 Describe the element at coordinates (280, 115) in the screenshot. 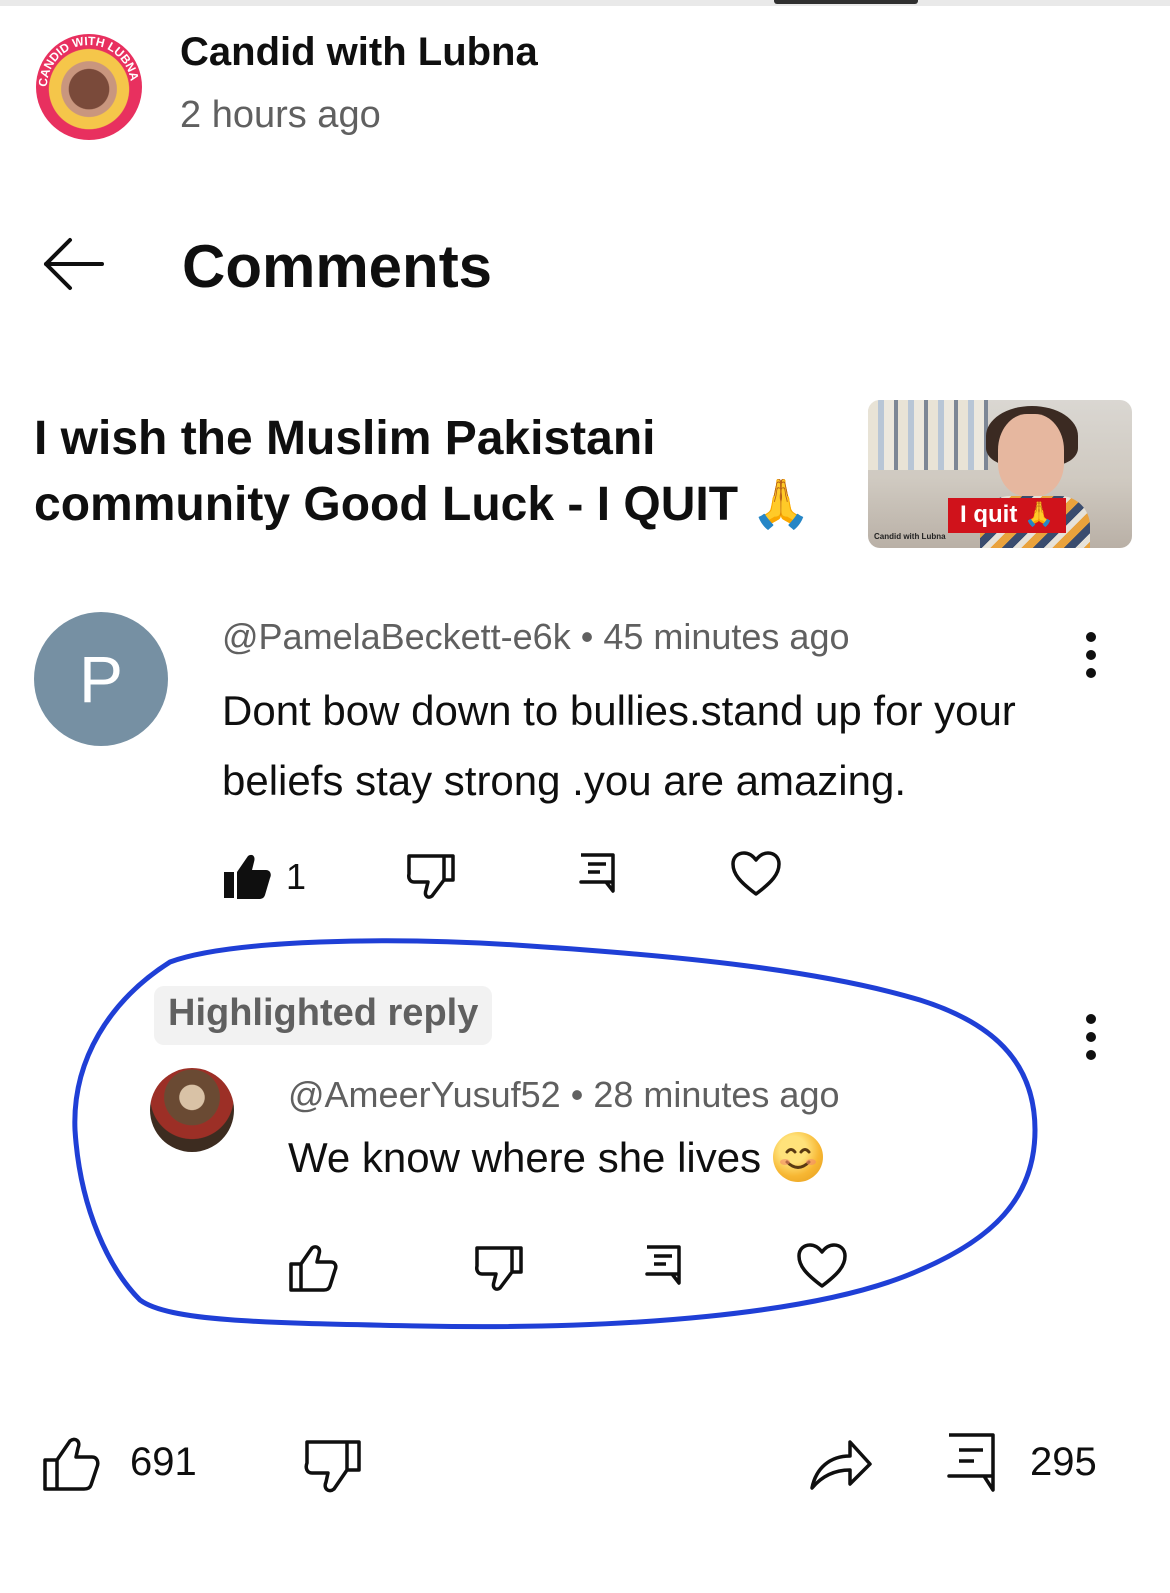

I see `post-time: 2 hours ago` at that location.